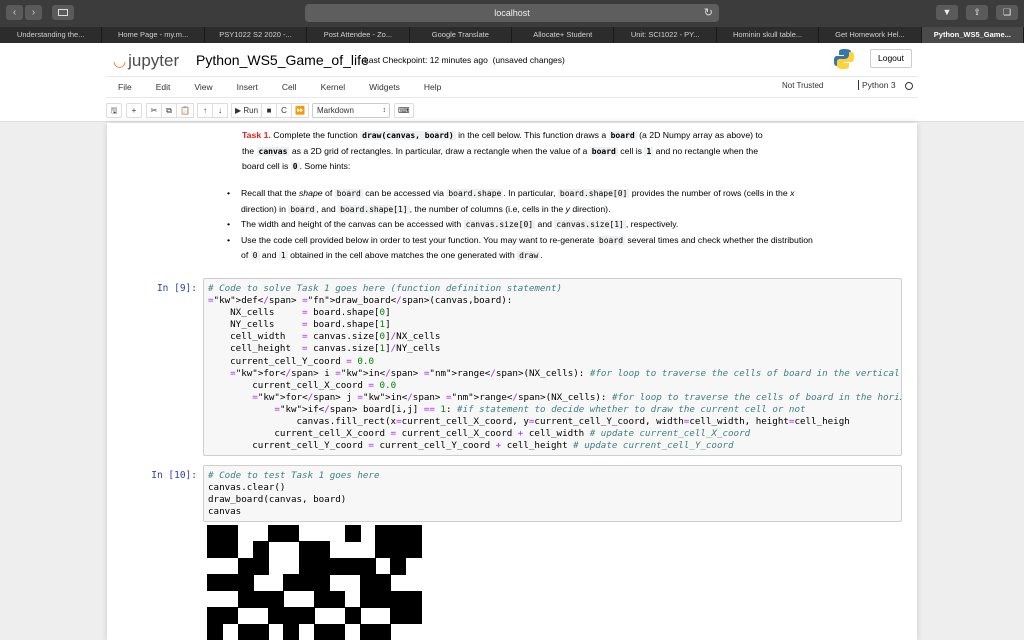 The width and height of the screenshot is (1024, 640). I want to click on cell-prompt: In [10]:, so click(174, 475).